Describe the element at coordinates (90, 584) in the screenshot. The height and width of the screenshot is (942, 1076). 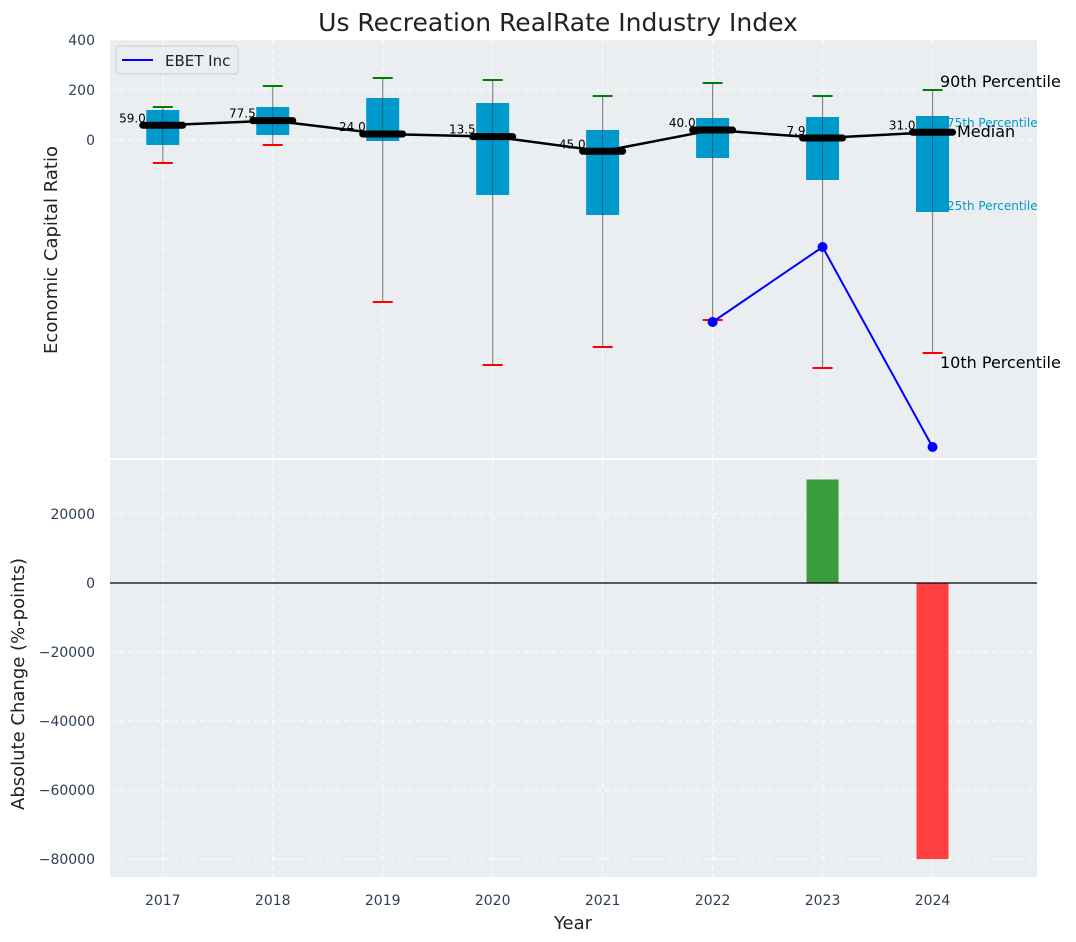
I see `bottom-y-tick-label: 0` at that location.